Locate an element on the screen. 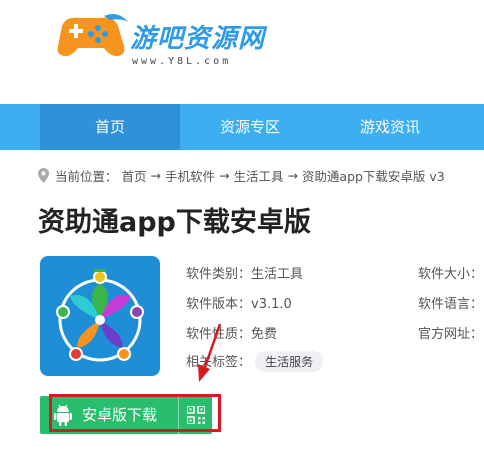 The image size is (484, 450). website-label: 官方网址： is located at coordinates (451, 334).